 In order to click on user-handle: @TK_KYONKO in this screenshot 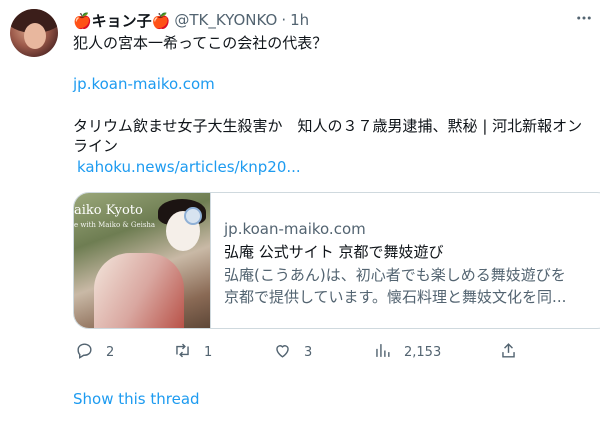, I will do `click(225, 20)`.